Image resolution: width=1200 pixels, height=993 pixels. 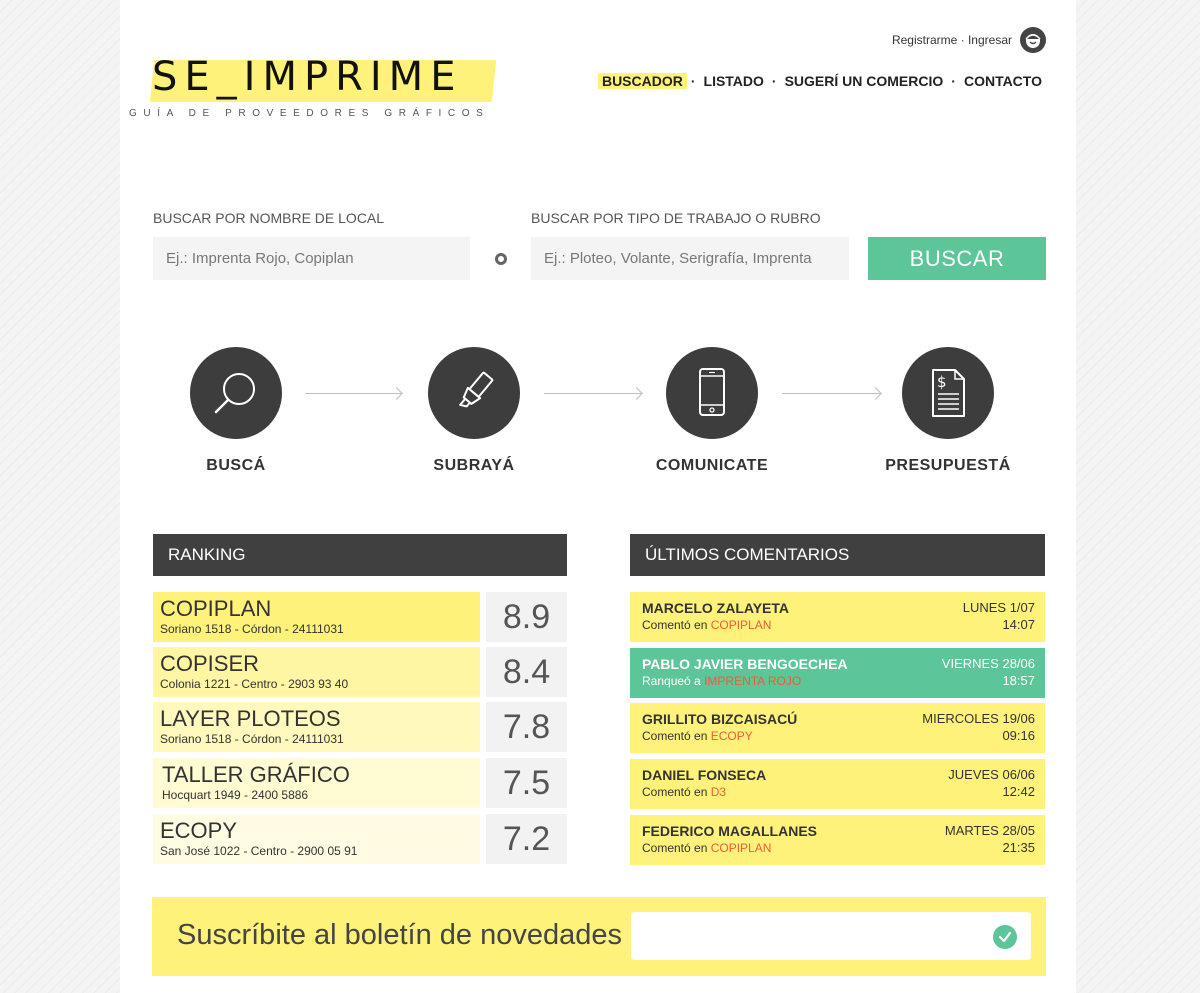 I want to click on comment-time: 09:16, so click(x=1018, y=735).